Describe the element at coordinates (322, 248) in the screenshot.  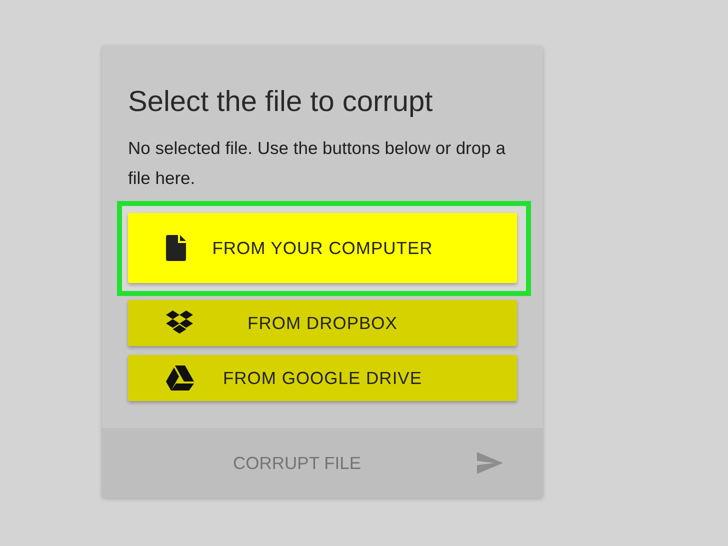
I see `source-button: FROM YOUR COMPUTER` at that location.